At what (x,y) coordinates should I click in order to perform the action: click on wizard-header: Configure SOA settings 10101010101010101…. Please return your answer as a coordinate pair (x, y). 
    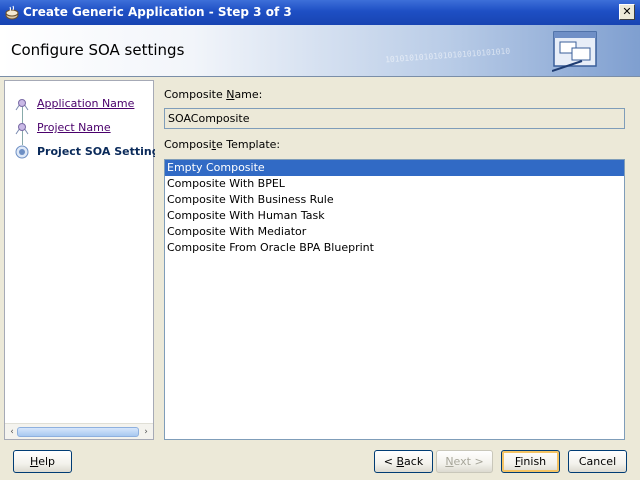
    Looking at the image, I should click on (320, 51).